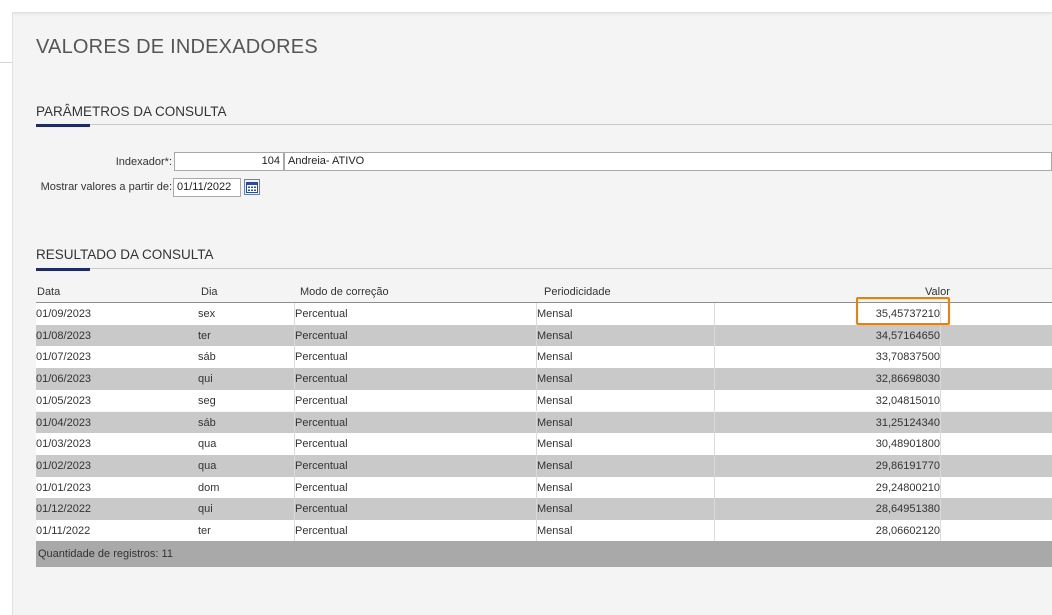 This screenshot has height=615, width=1052. Describe the element at coordinates (143, 162) in the screenshot. I see `indexador-label: Indexador*:` at that location.